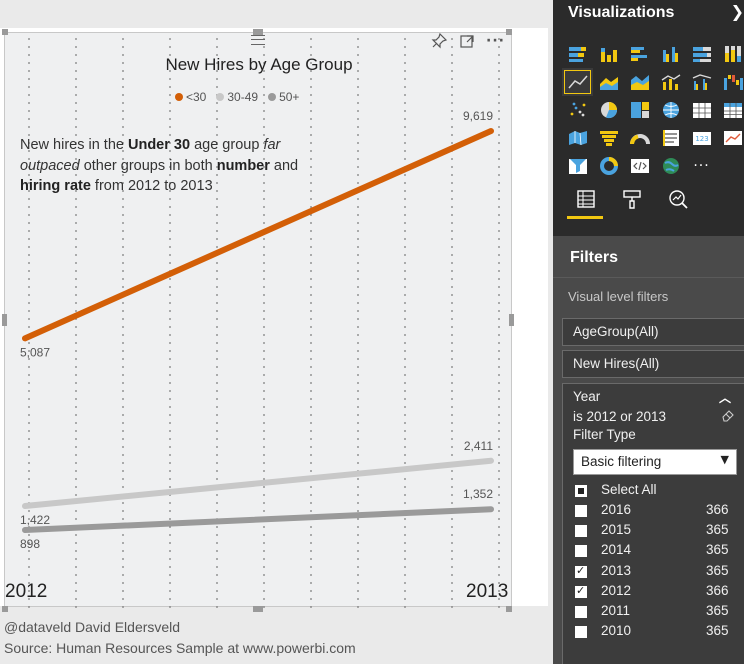  What do you see at coordinates (632, 199) in the screenshot?
I see `format-tab-icon` at bounding box center [632, 199].